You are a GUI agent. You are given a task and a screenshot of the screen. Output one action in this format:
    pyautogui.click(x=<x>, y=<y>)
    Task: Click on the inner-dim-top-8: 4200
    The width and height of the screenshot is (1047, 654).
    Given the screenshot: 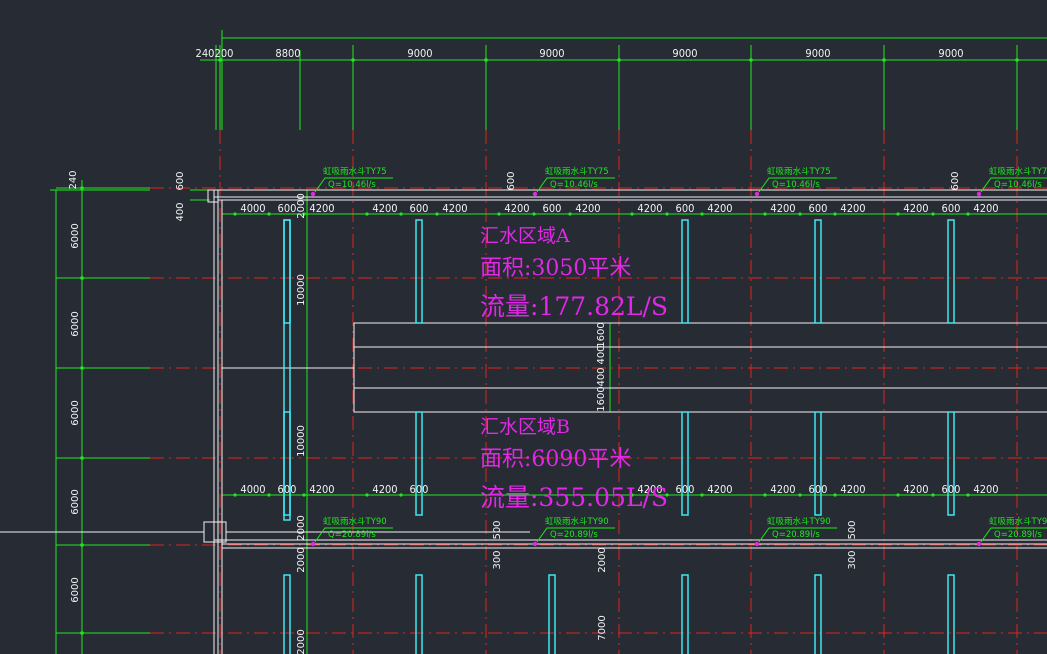 What is the action you would take?
    pyautogui.click(x=587, y=208)
    